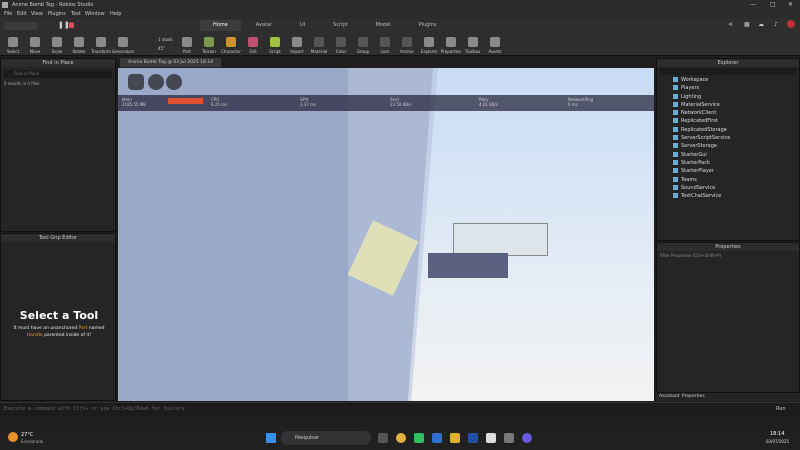 This screenshot has height=450, width=800. Describe the element at coordinates (500, 239) in the screenshot. I see `bridge` at that location.